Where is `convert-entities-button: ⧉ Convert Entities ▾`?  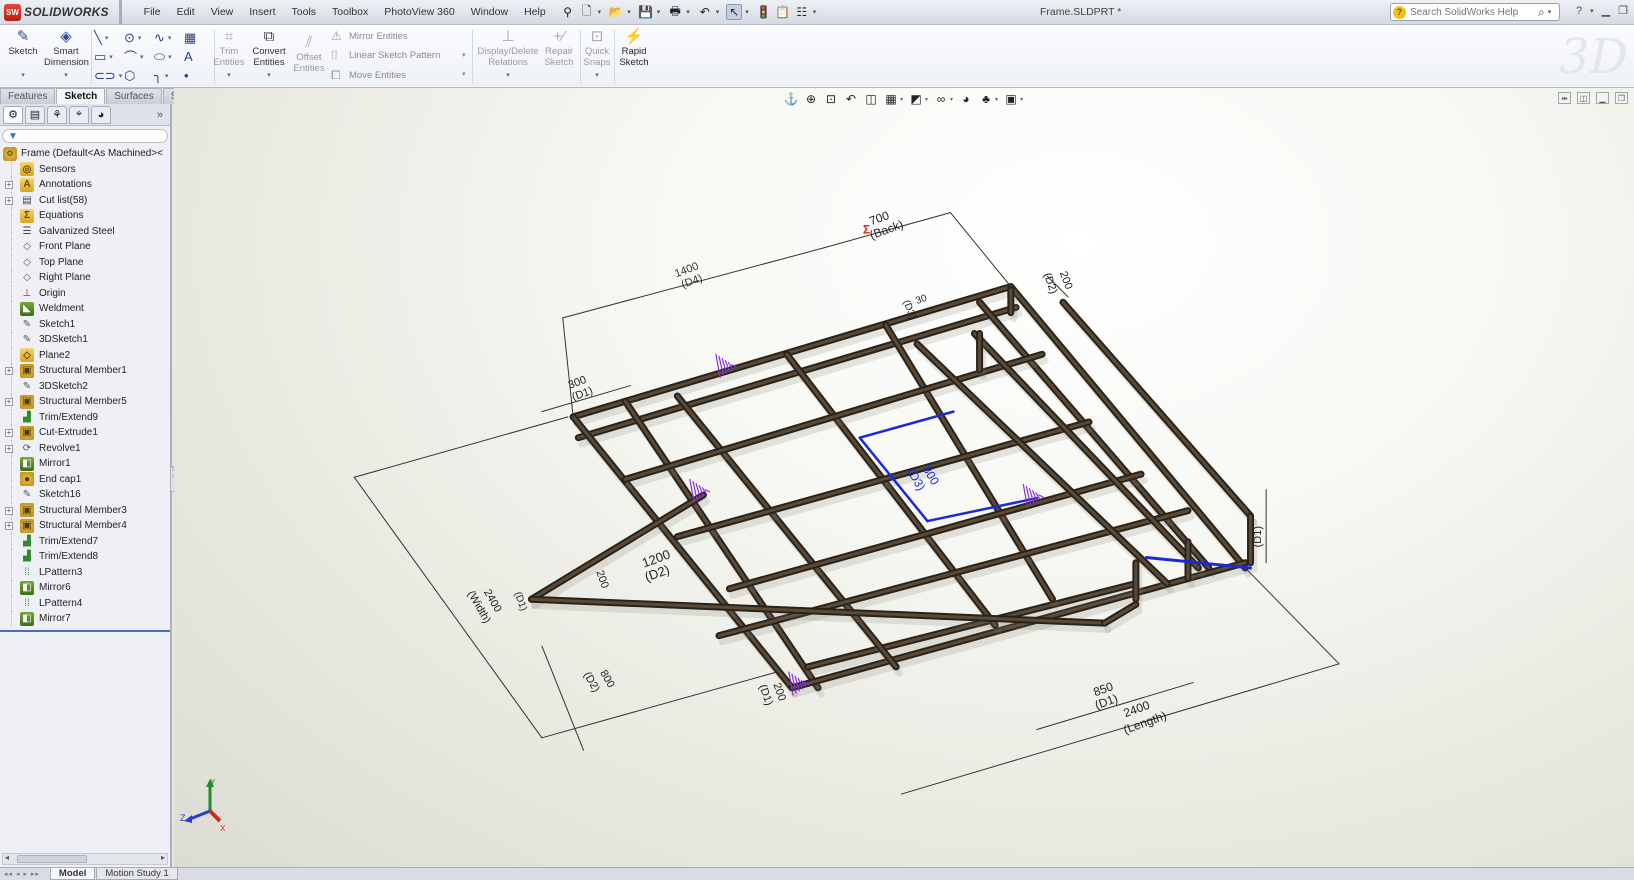
convert-entities-button: ⧉ Convert Entities ▾ is located at coordinates (269, 54).